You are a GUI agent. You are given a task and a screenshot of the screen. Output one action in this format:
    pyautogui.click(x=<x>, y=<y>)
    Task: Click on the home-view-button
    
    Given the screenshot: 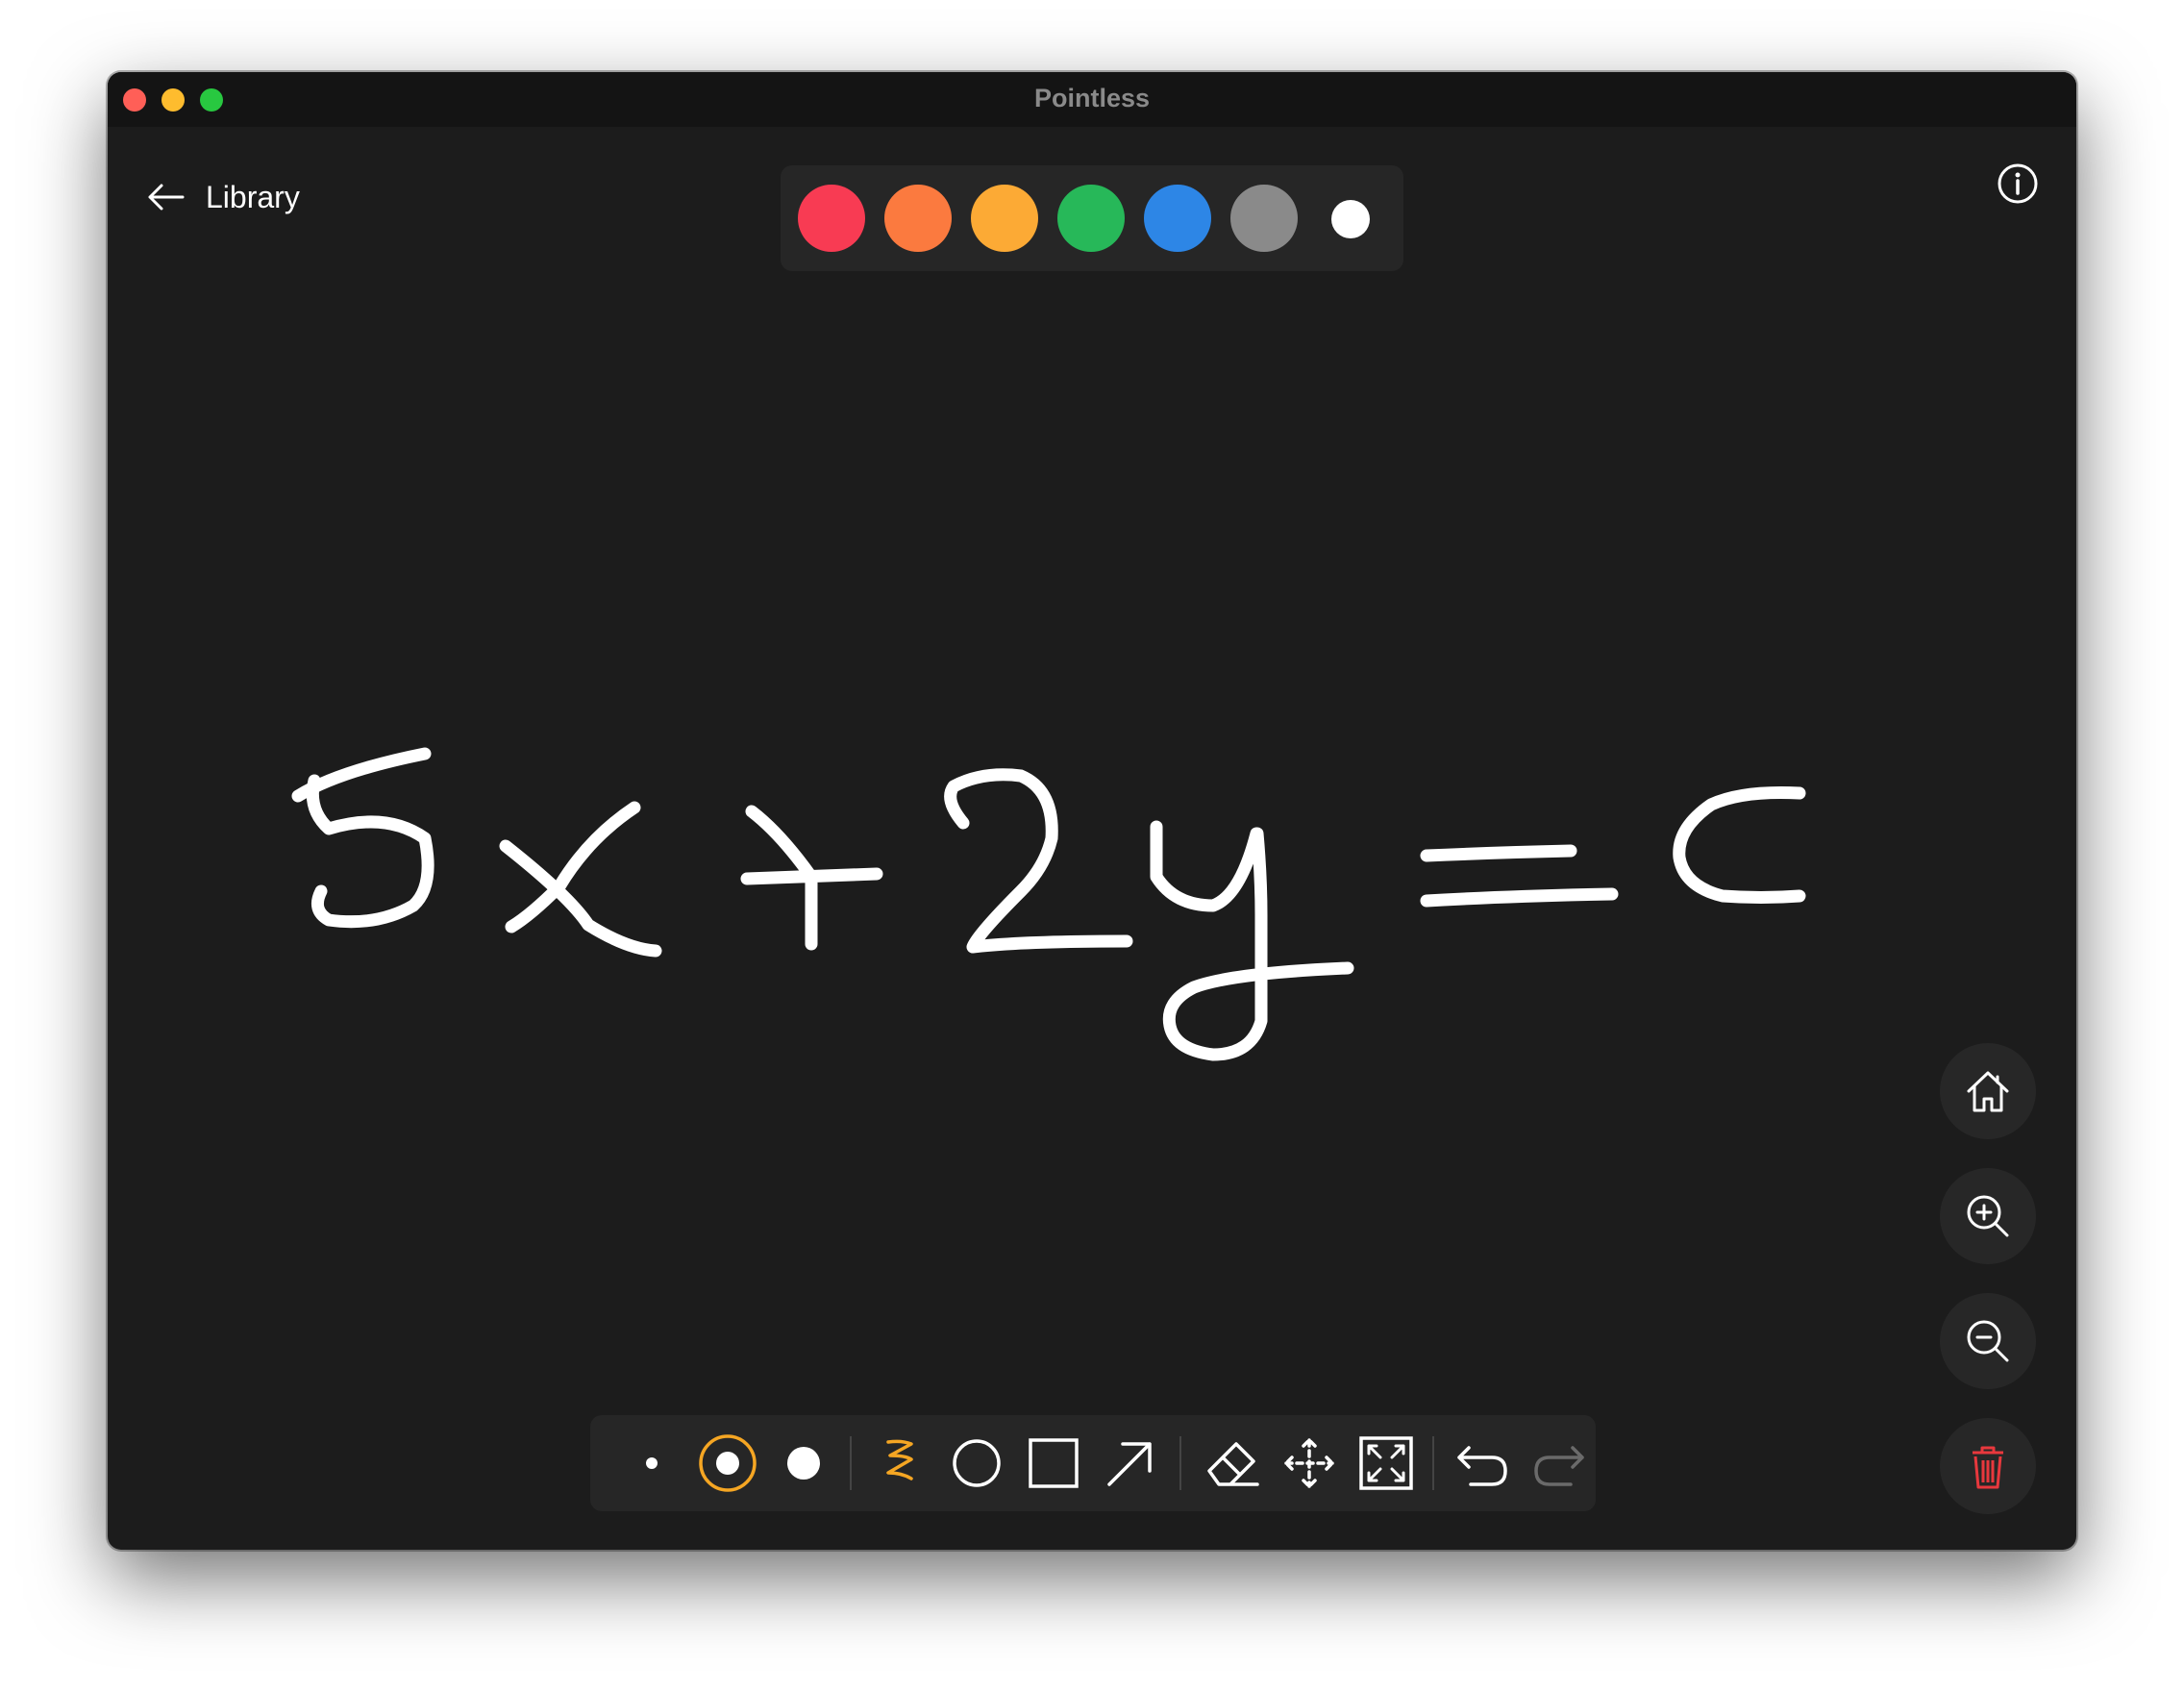 What is the action you would take?
    pyautogui.click(x=1988, y=1091)
    